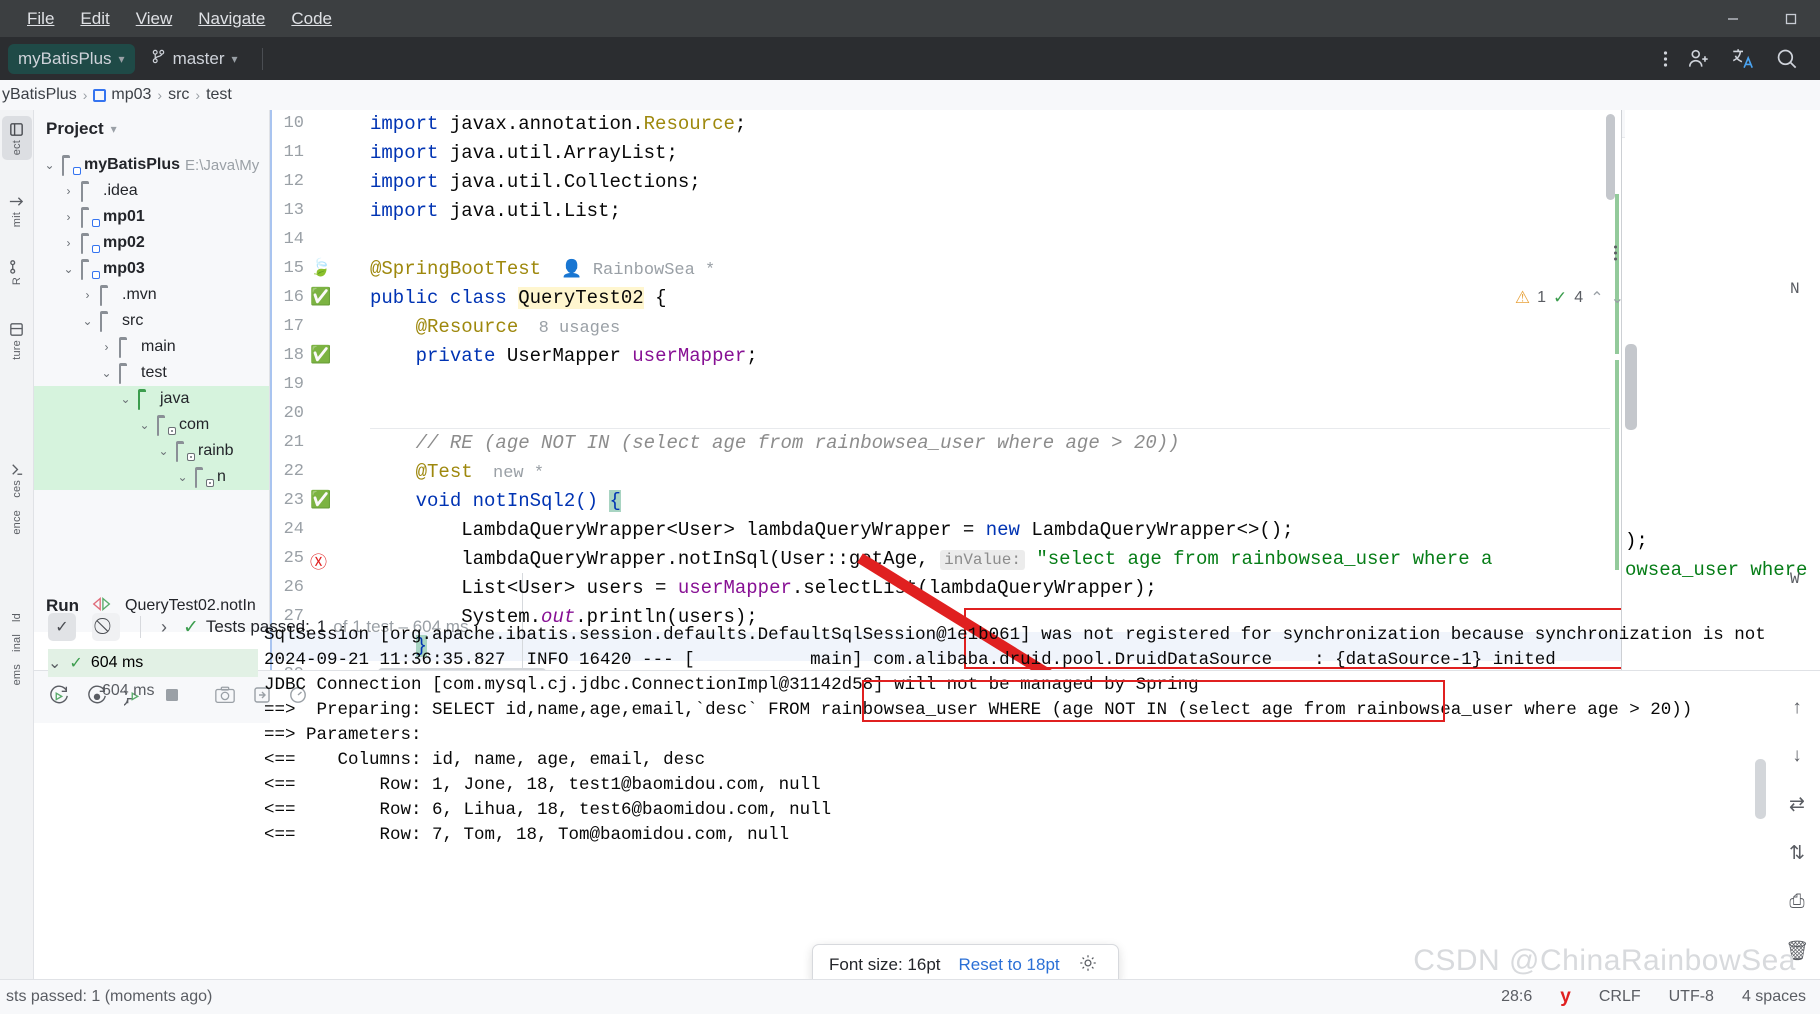 Image resolution: width=1820 pixels, height=1014 pixels. What do you see at coordinates (17, 674) in the screenshot?
I see `sidebar-item-problems: ems` at bounding box center [17, 674].